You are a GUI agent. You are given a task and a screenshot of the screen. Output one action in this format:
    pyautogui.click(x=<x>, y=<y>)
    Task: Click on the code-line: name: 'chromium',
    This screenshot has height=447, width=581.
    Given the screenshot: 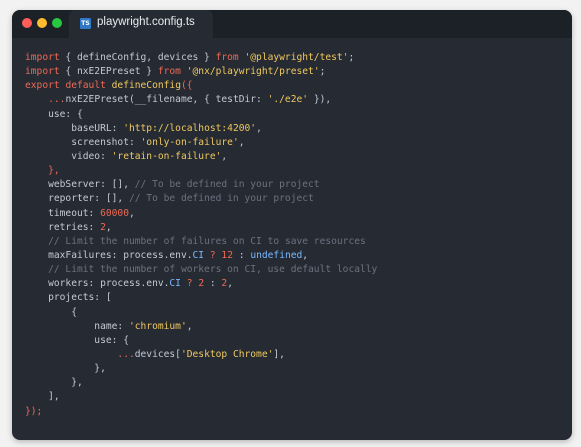 What is the action you would take?
    pyautogui.click(x=201, y=327)
    